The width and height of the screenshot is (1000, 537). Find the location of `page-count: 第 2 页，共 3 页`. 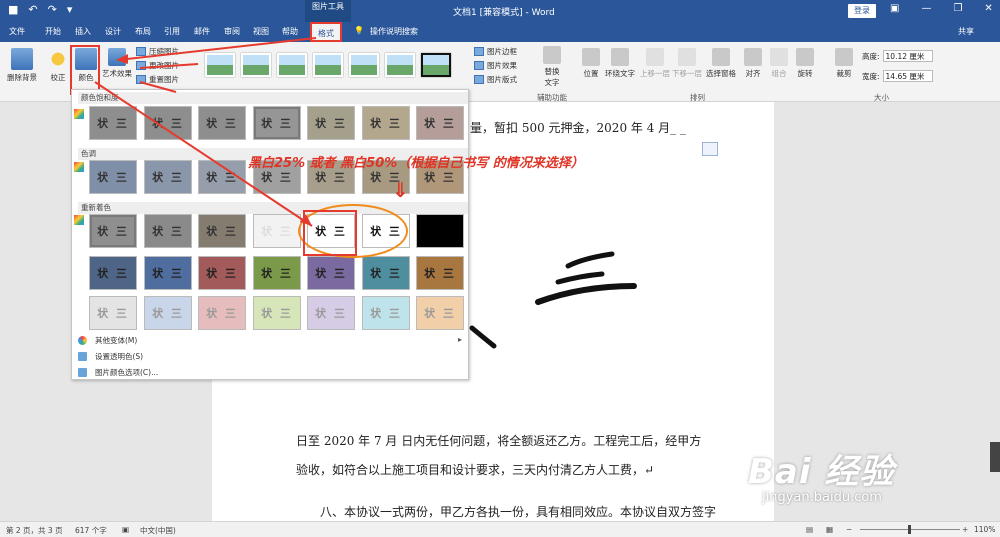

page-count: 第 2 页，共 3 页 is located at coordinates (34, 530).